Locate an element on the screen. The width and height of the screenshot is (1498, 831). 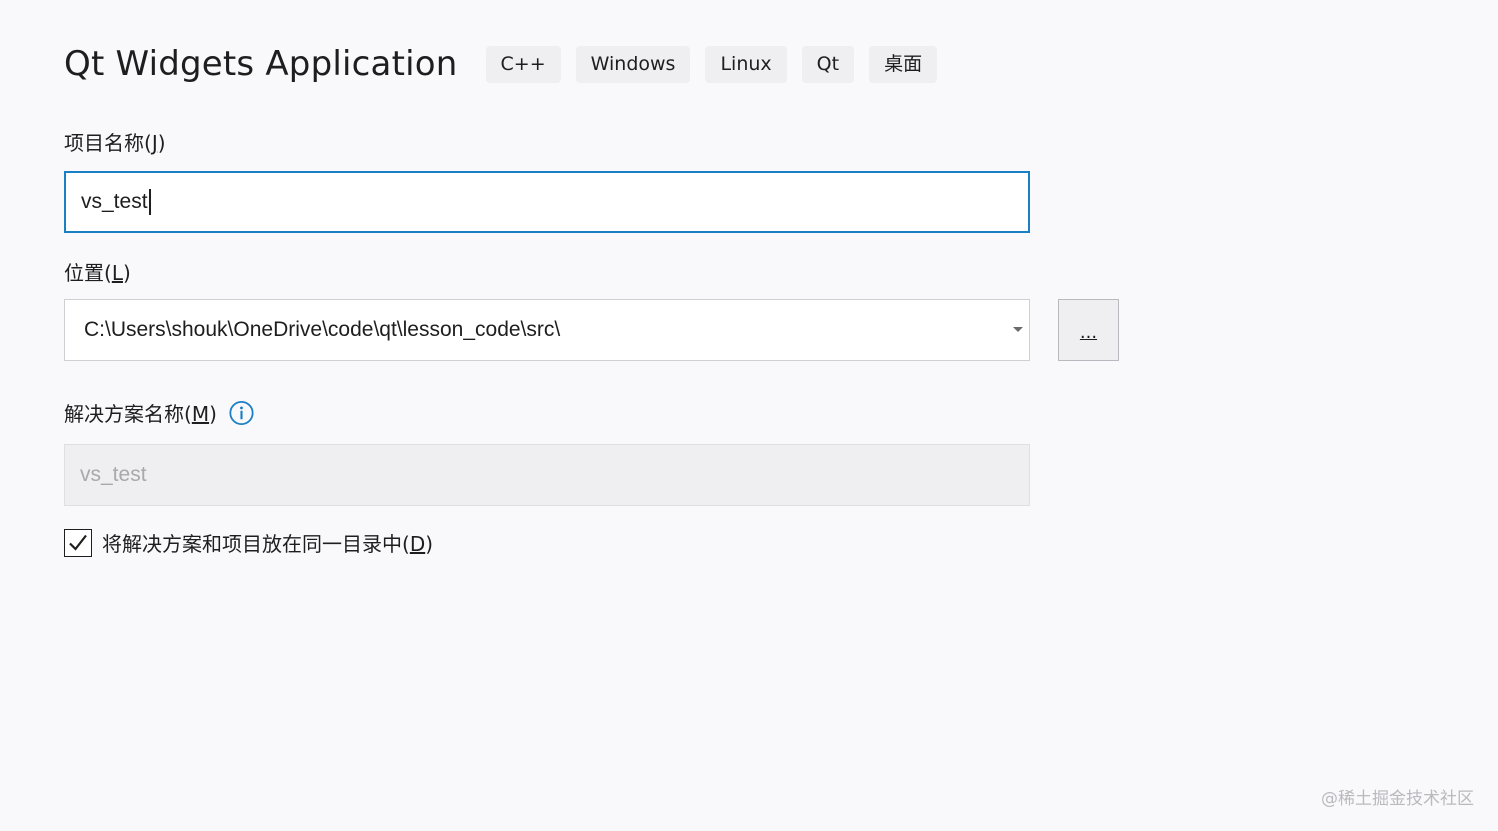
project-name-label: 项目名称(J) is located at coordinates (115, 143).